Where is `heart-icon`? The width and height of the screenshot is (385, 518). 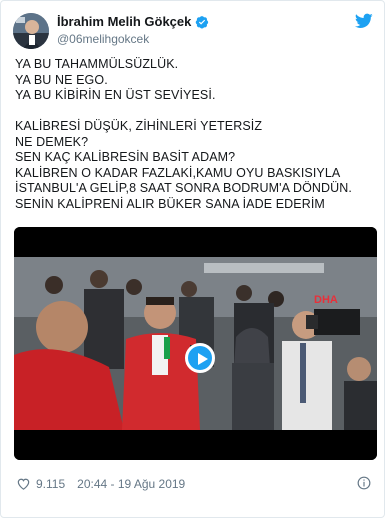 heart-icon is located at coordinates (23, 484).